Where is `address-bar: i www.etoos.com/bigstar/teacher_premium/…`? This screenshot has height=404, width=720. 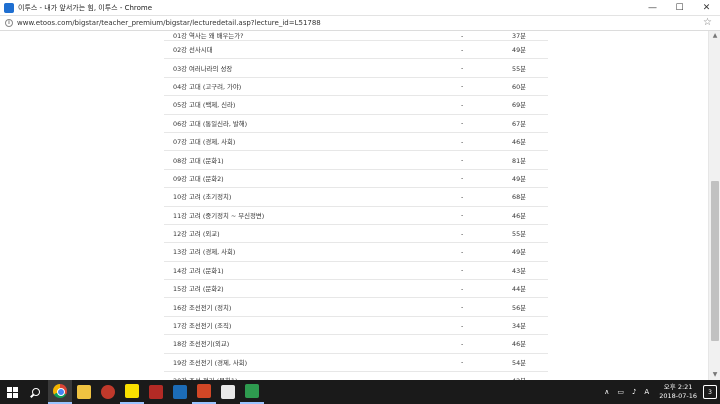 address-bar: i www.etoos.com/bigstar/teacher_premium/… is located at coordinates (360, 23).